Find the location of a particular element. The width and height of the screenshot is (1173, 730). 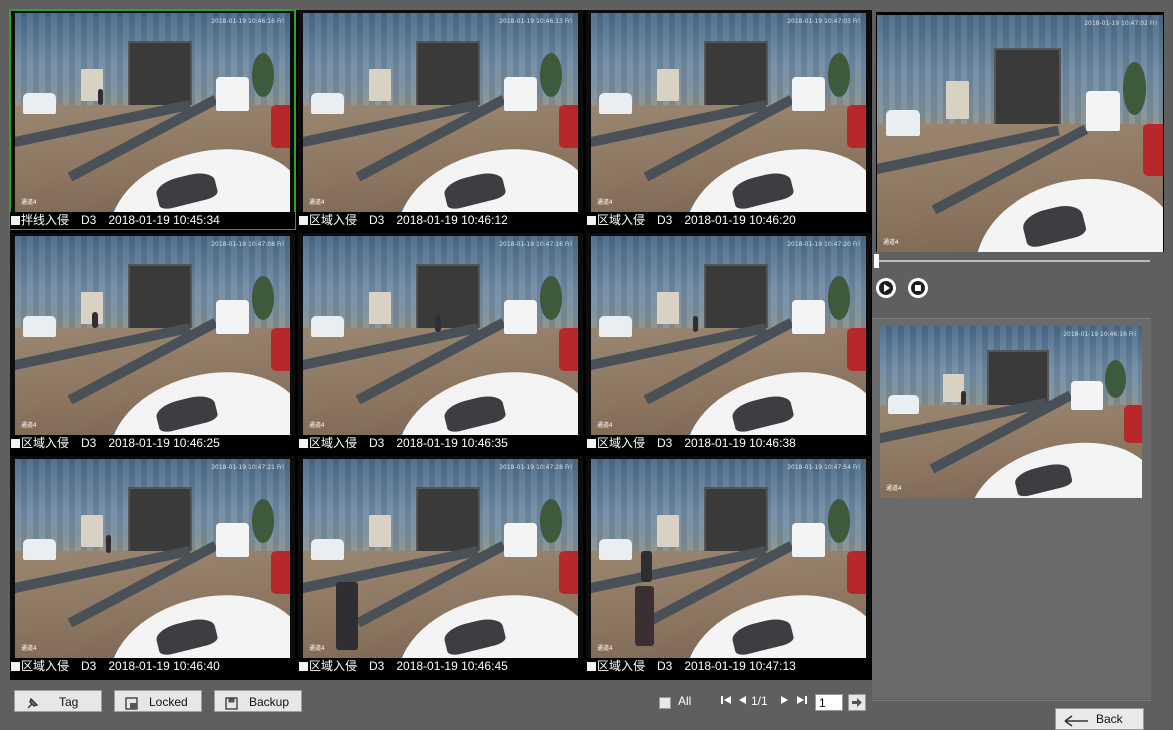

play-icon is located at coordinates (886, 288).